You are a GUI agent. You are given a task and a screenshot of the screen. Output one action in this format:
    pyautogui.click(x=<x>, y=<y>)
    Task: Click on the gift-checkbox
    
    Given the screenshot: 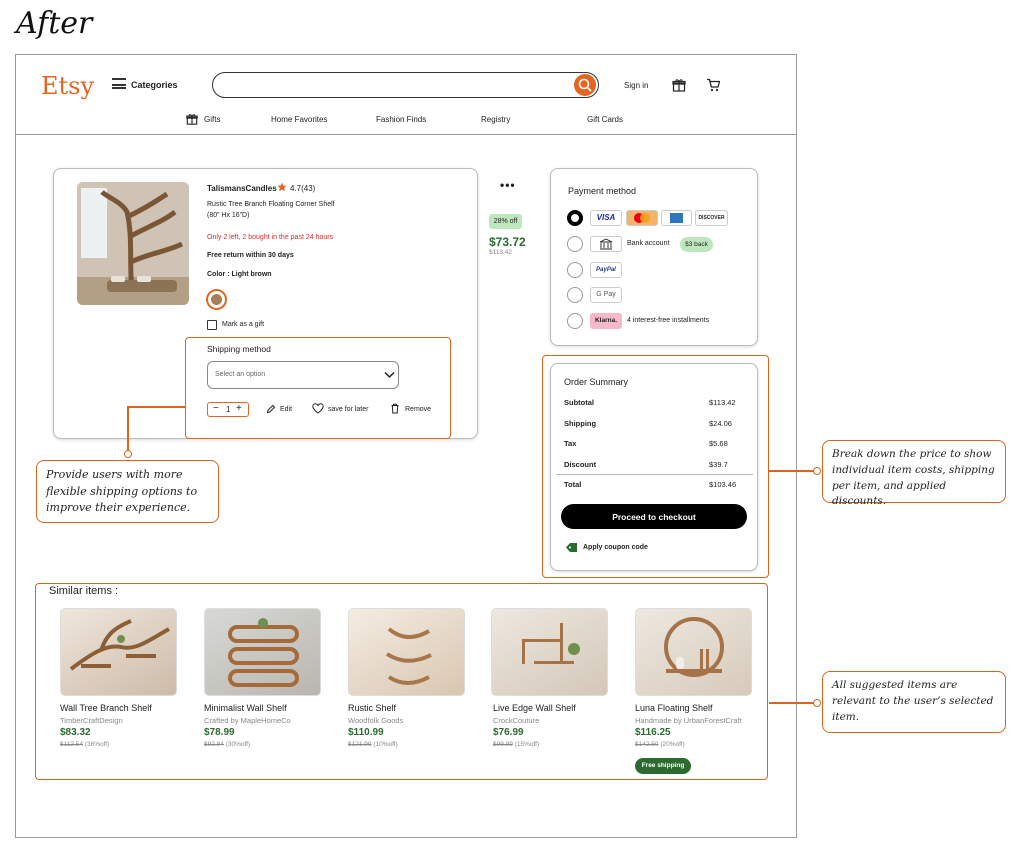 What is the action you would take?
    pyautogui.click(x=212, y=325)
    